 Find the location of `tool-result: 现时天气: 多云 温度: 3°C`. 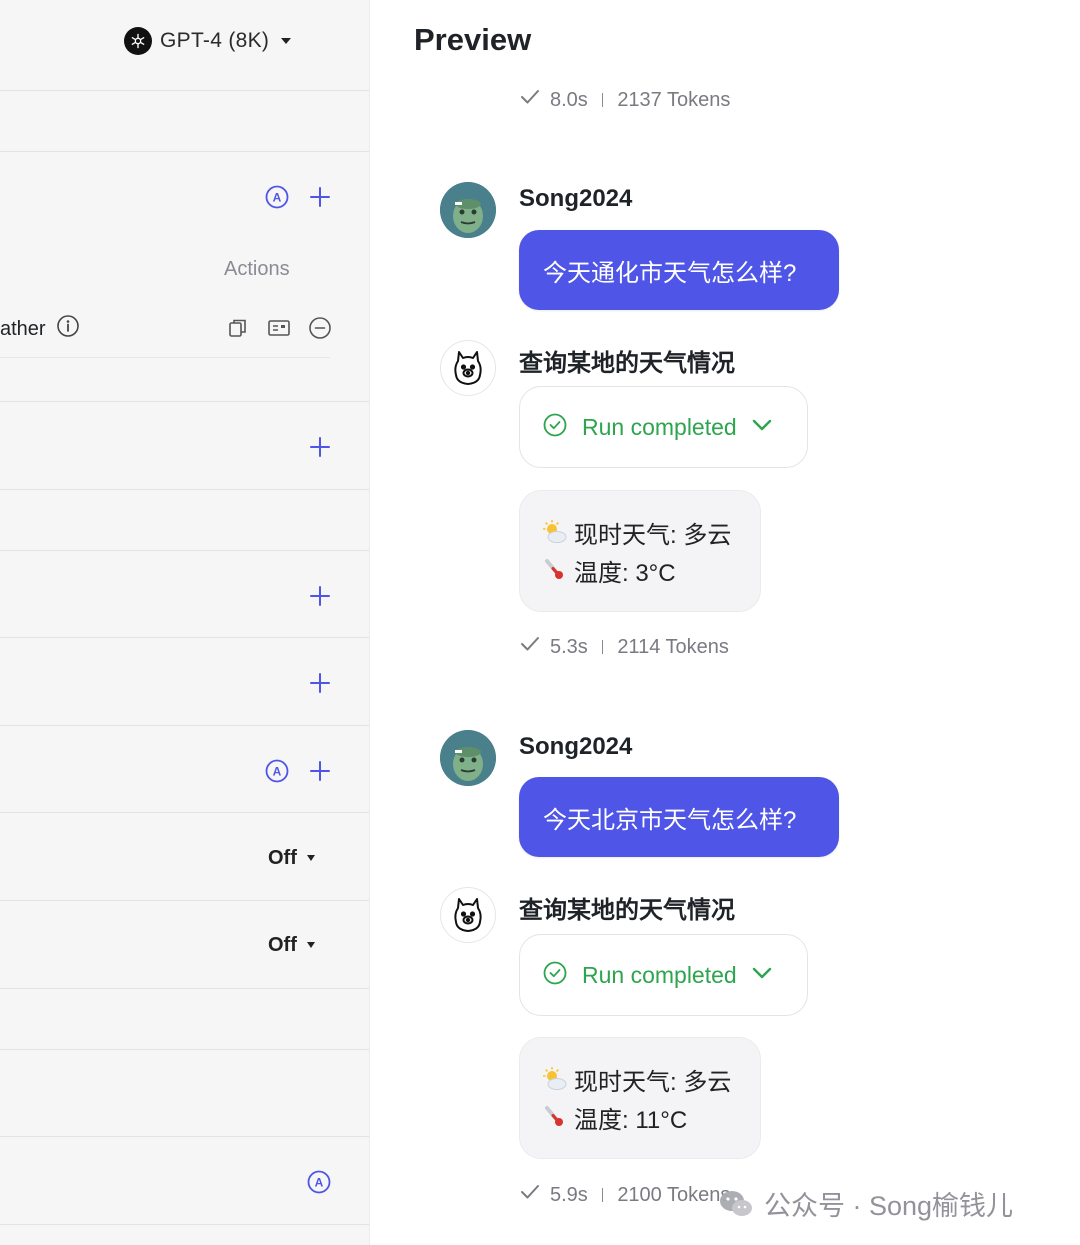

tool-result: 现时天气: 多云 温度: 3°C is located at coordinates (640, 551).